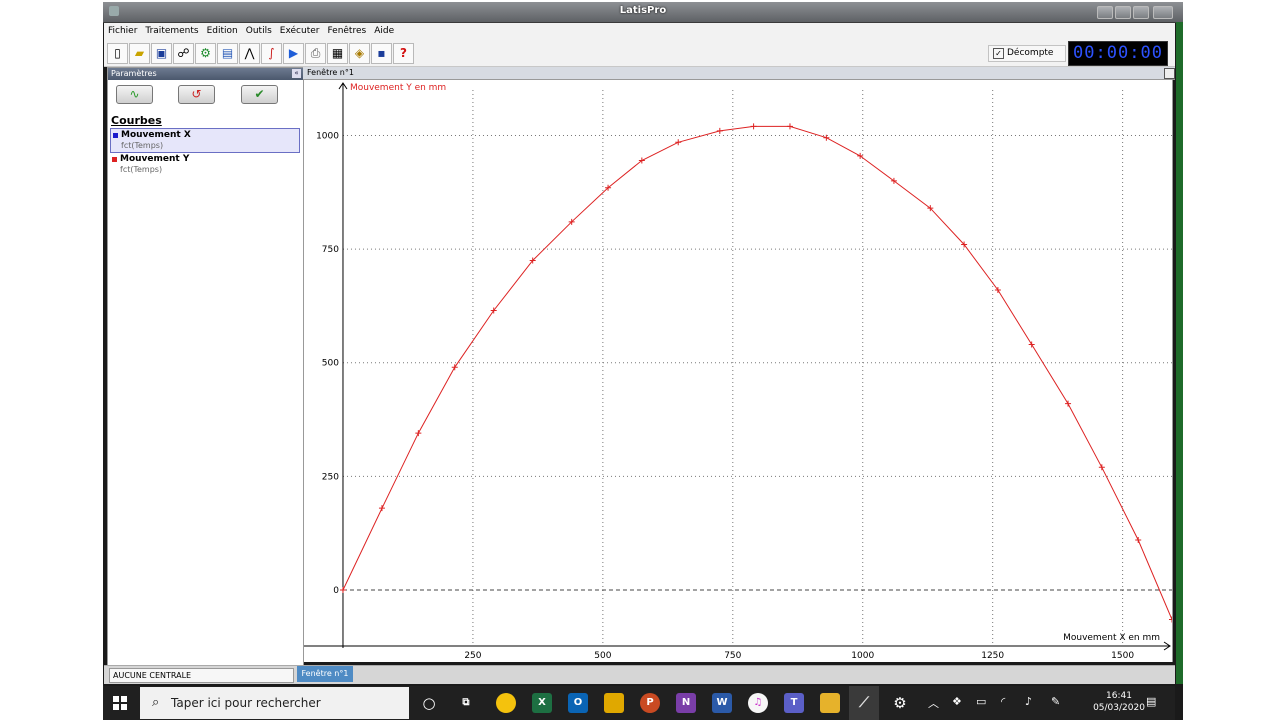 The image size is (1280, 720). Describe the element at coordinates (1028, 701) in the screenshot. I see `volume-icon: ♪` at that location.